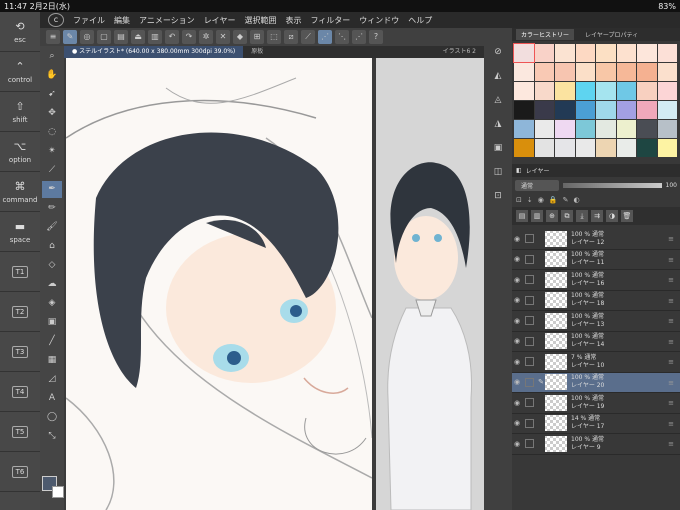 This screenshot has height=510, width=680. Describe the element at coordinates (541, 200) in the screenshot. I see `reference-icon: ◉` at that location.